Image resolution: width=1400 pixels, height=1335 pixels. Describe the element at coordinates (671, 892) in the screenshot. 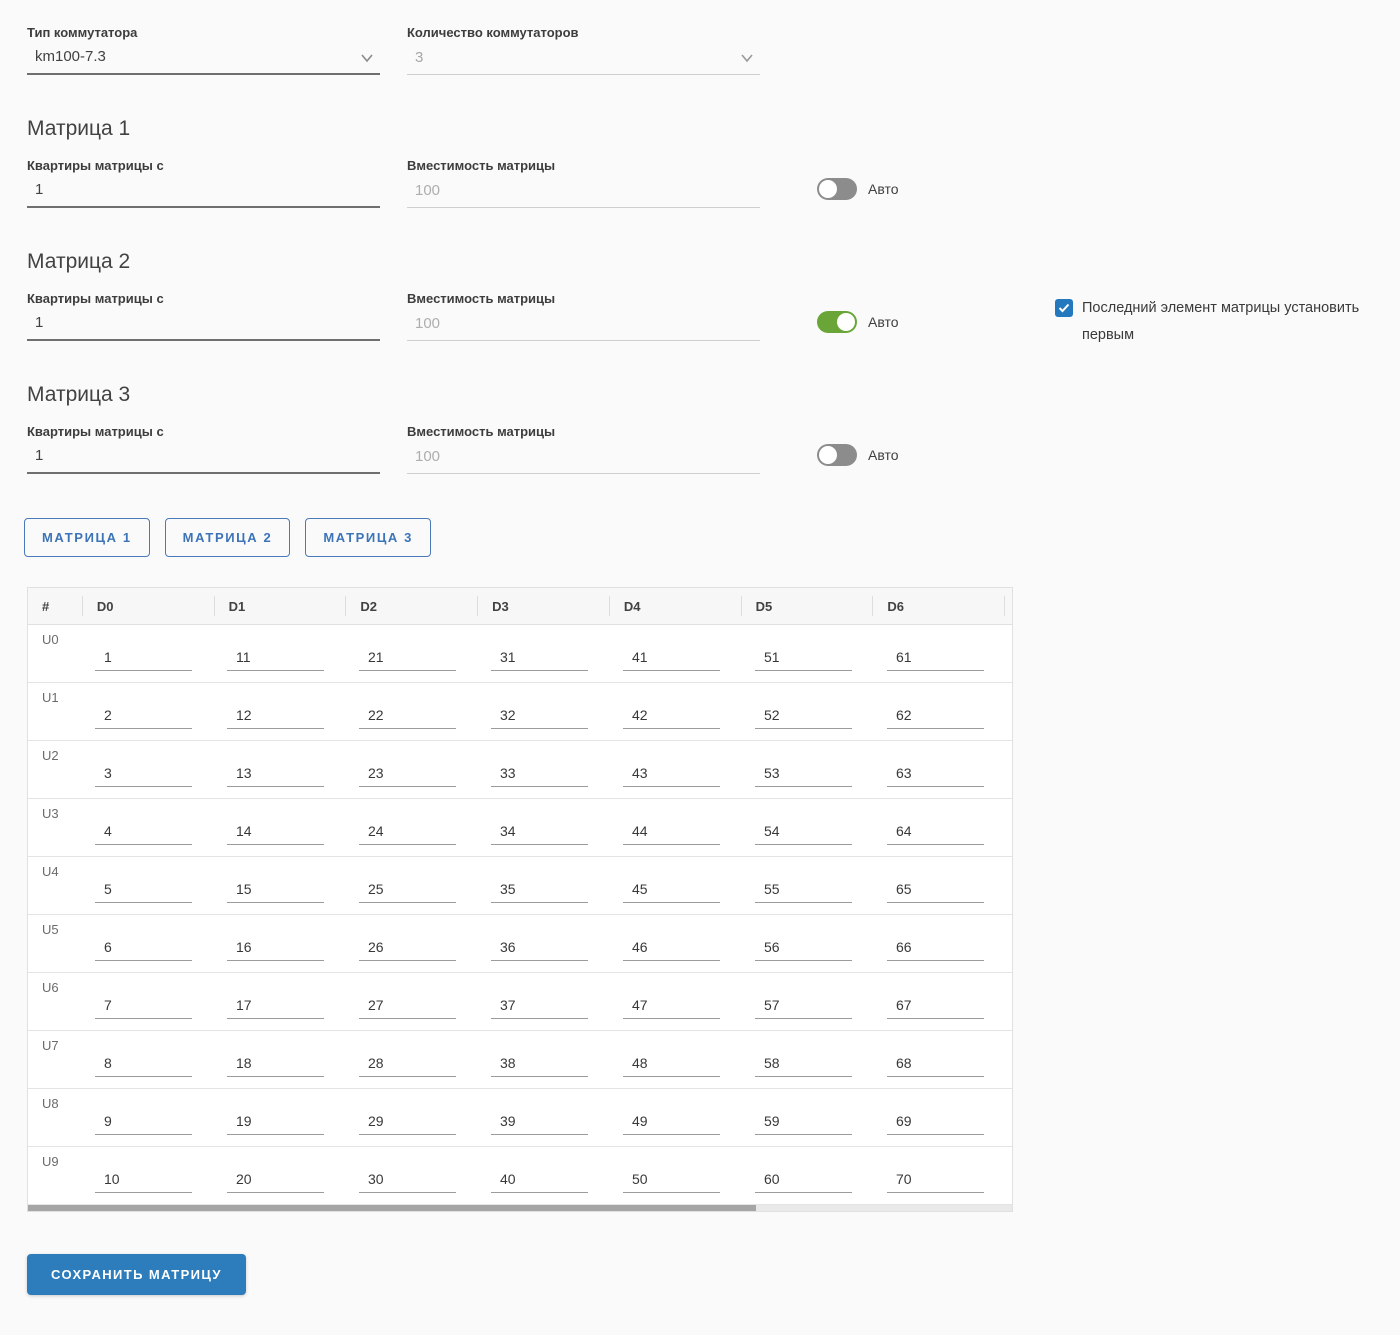

I see `matrix-cell-input-U4-D4` at that location.